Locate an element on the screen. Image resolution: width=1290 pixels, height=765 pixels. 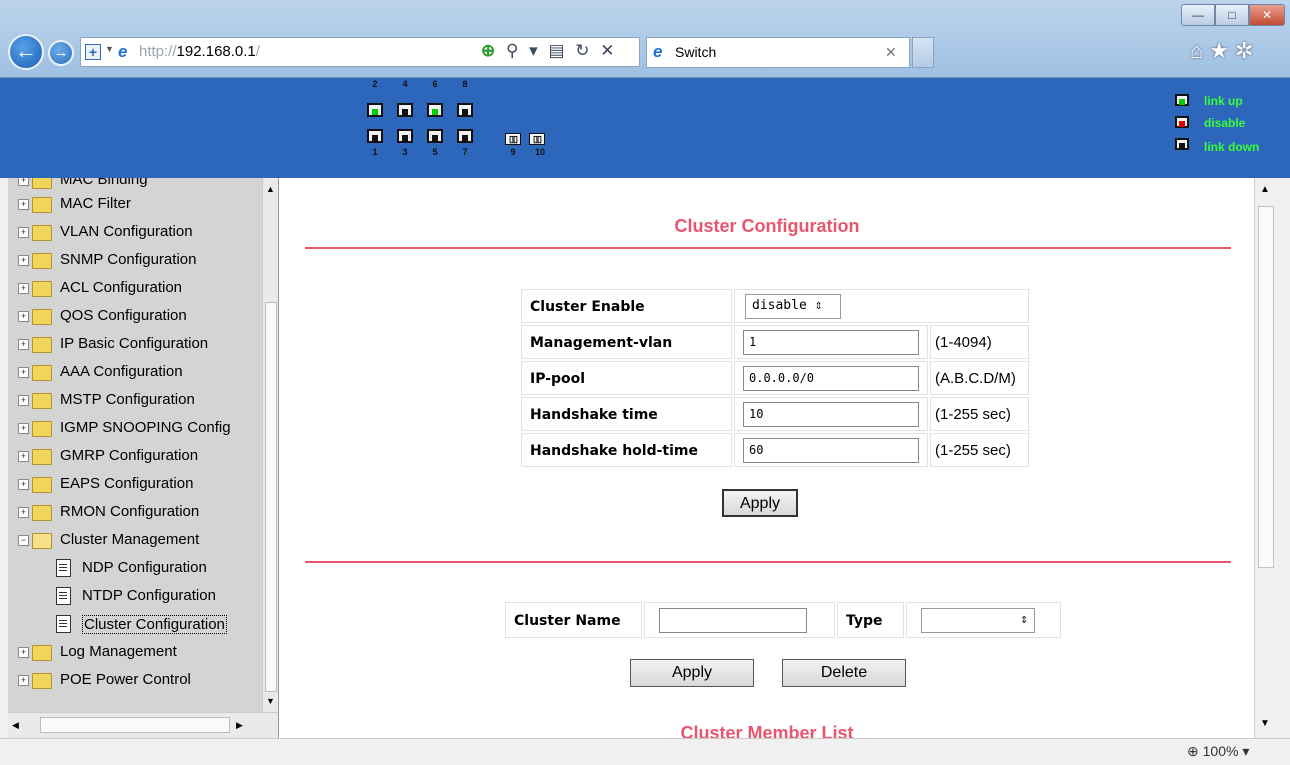
new-tab-button is located at coordinates (923, 52).